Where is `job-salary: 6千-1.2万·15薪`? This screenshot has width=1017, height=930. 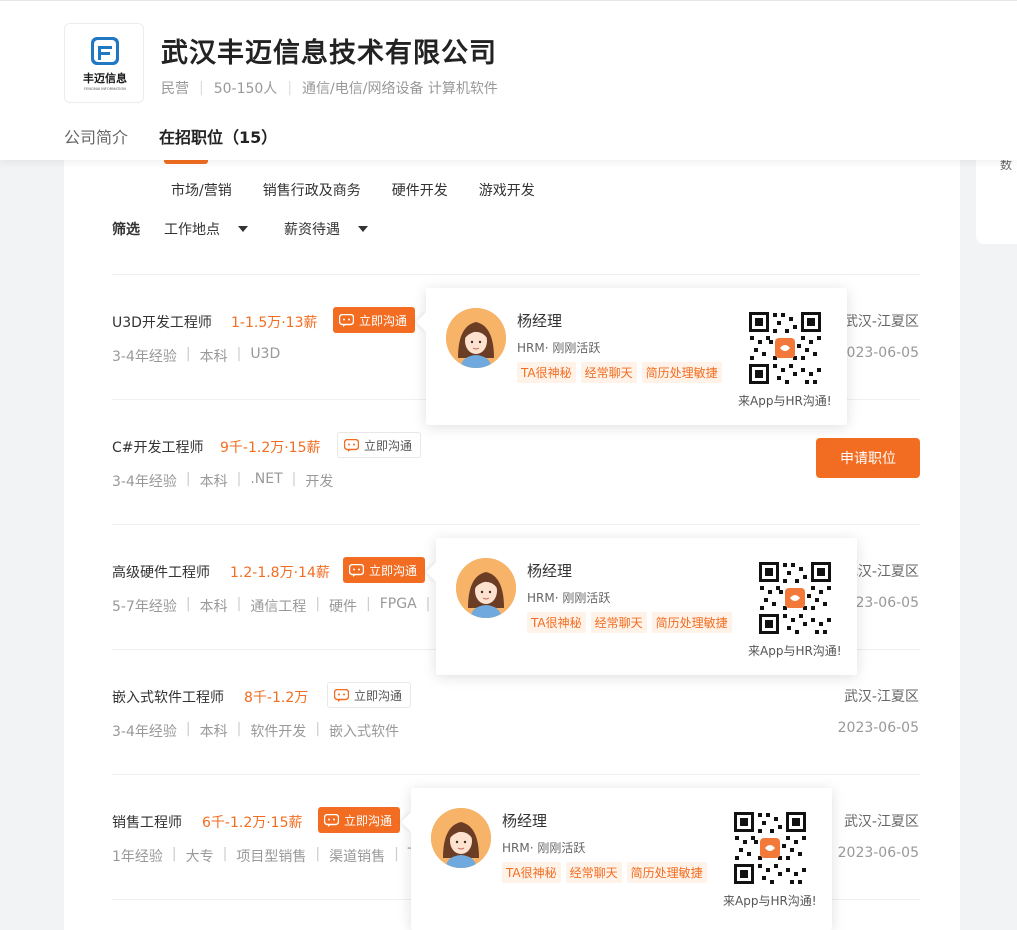 job-salary: 6千-1.2万·15薪 is located at coordinates (252, 823).